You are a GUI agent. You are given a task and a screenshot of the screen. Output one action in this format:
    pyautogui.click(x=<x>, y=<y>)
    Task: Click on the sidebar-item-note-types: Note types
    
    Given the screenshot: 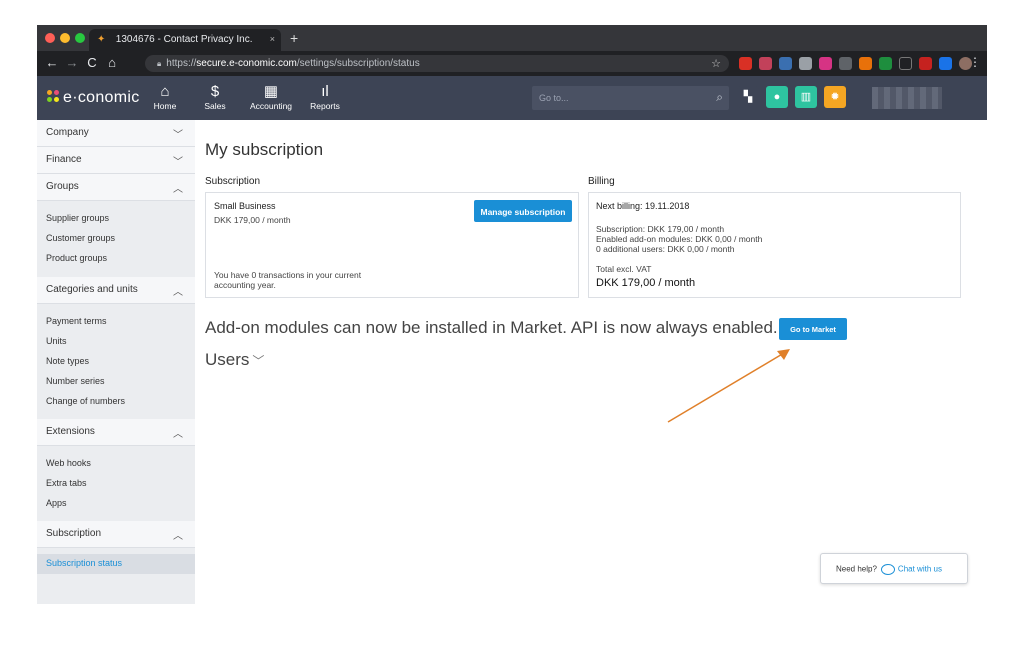 What is the action you would take?
    pyautogui.click(x=67, y=361)
    